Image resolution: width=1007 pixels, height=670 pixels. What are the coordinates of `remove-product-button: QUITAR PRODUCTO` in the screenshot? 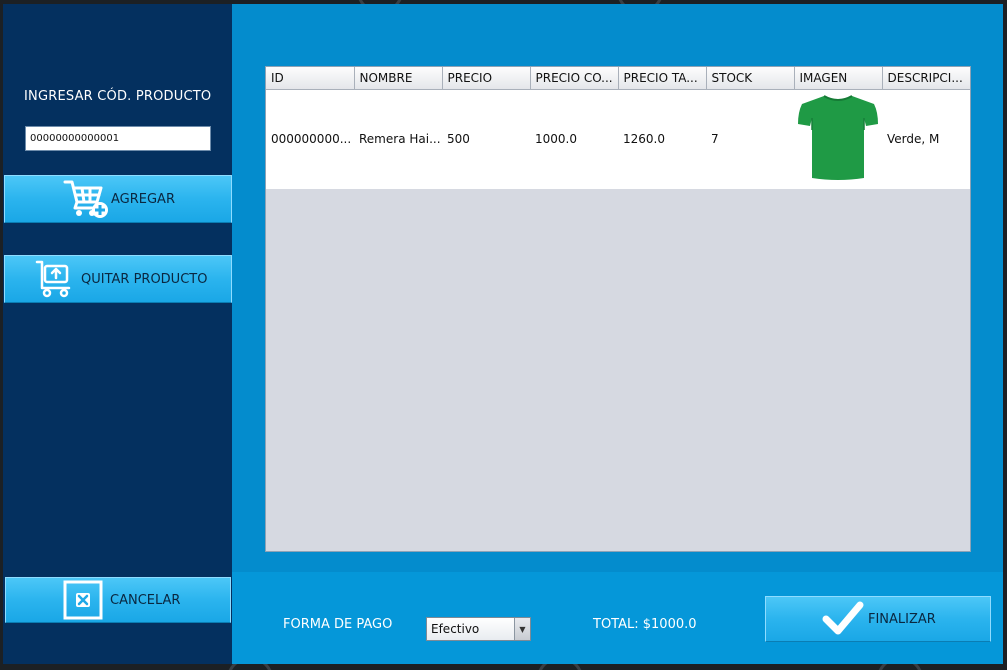 It's located at (118, 279).